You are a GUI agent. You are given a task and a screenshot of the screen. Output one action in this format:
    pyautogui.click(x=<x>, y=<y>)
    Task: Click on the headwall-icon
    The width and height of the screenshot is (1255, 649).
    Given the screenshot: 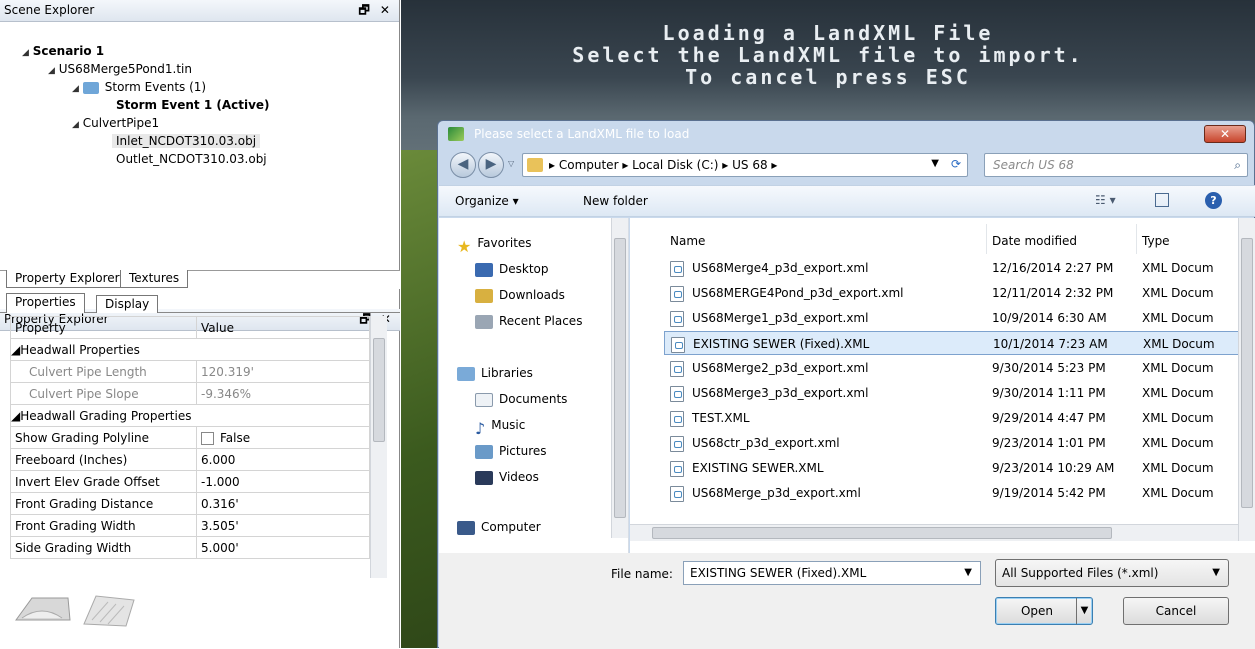 What is the action you would take?
    pyautogui.click(x=77, y=610)
    